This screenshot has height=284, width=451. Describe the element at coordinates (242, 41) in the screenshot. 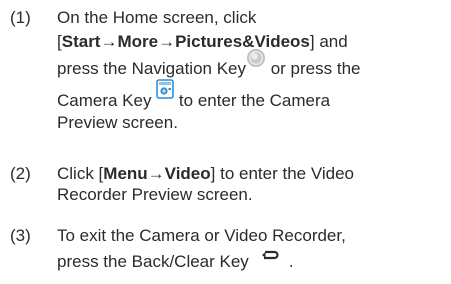

I see `menu-path-pictures-videos: Pictures&Videos` at that location.